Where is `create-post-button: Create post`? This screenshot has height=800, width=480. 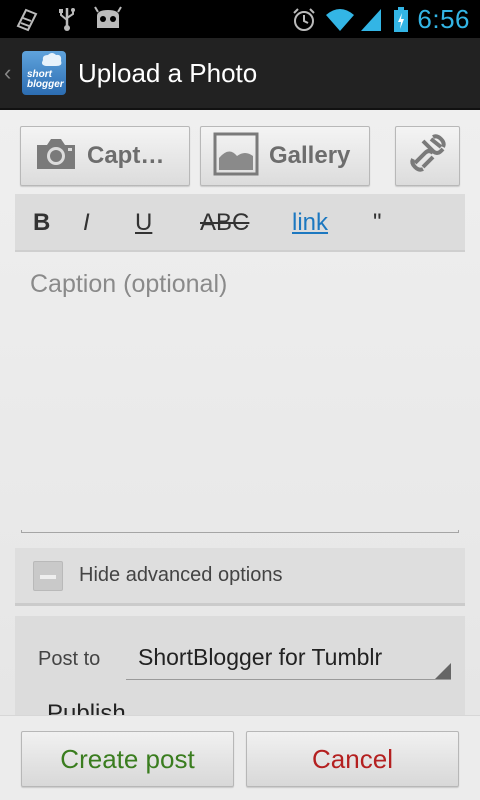
create-post-button: Create post is located at coordinates (127, 759).